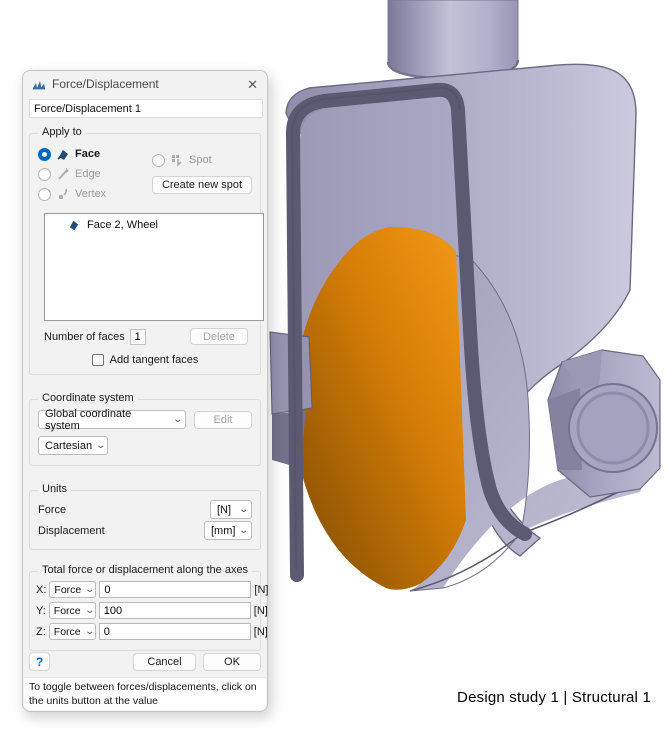 This screenshot has height=730, width=669. I want to click on vertex-radio, so click(44, 194).